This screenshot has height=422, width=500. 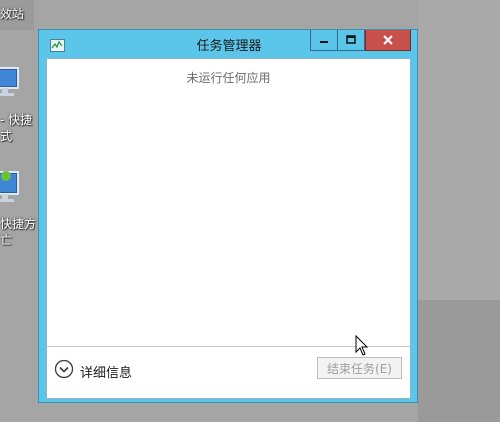 What do you see at coordinates (18, 224) in the screenshot?
I see `shortcut-label-line1: 快捷方` at bounding box center [18, 224].